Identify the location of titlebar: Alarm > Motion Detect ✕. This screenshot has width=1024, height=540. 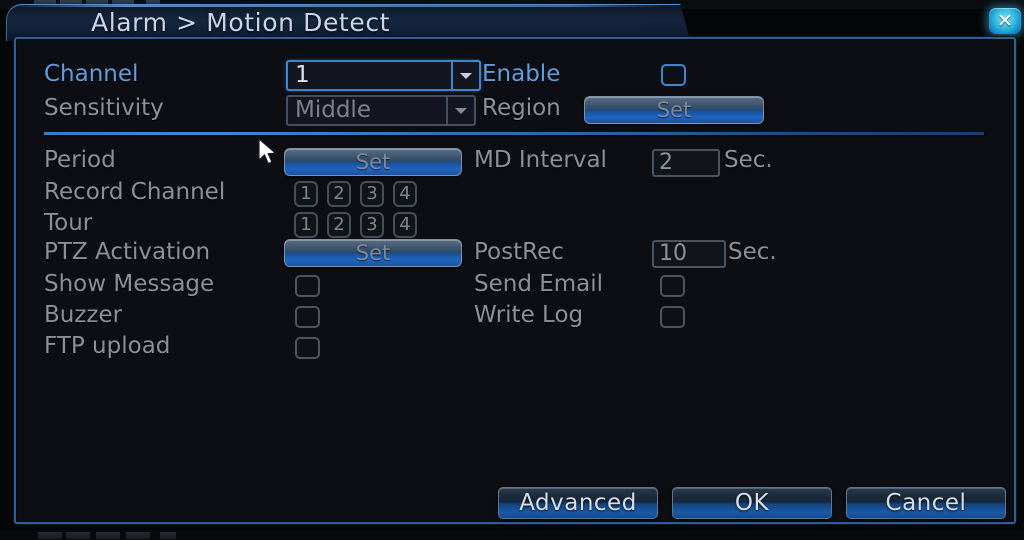
(513, 22).